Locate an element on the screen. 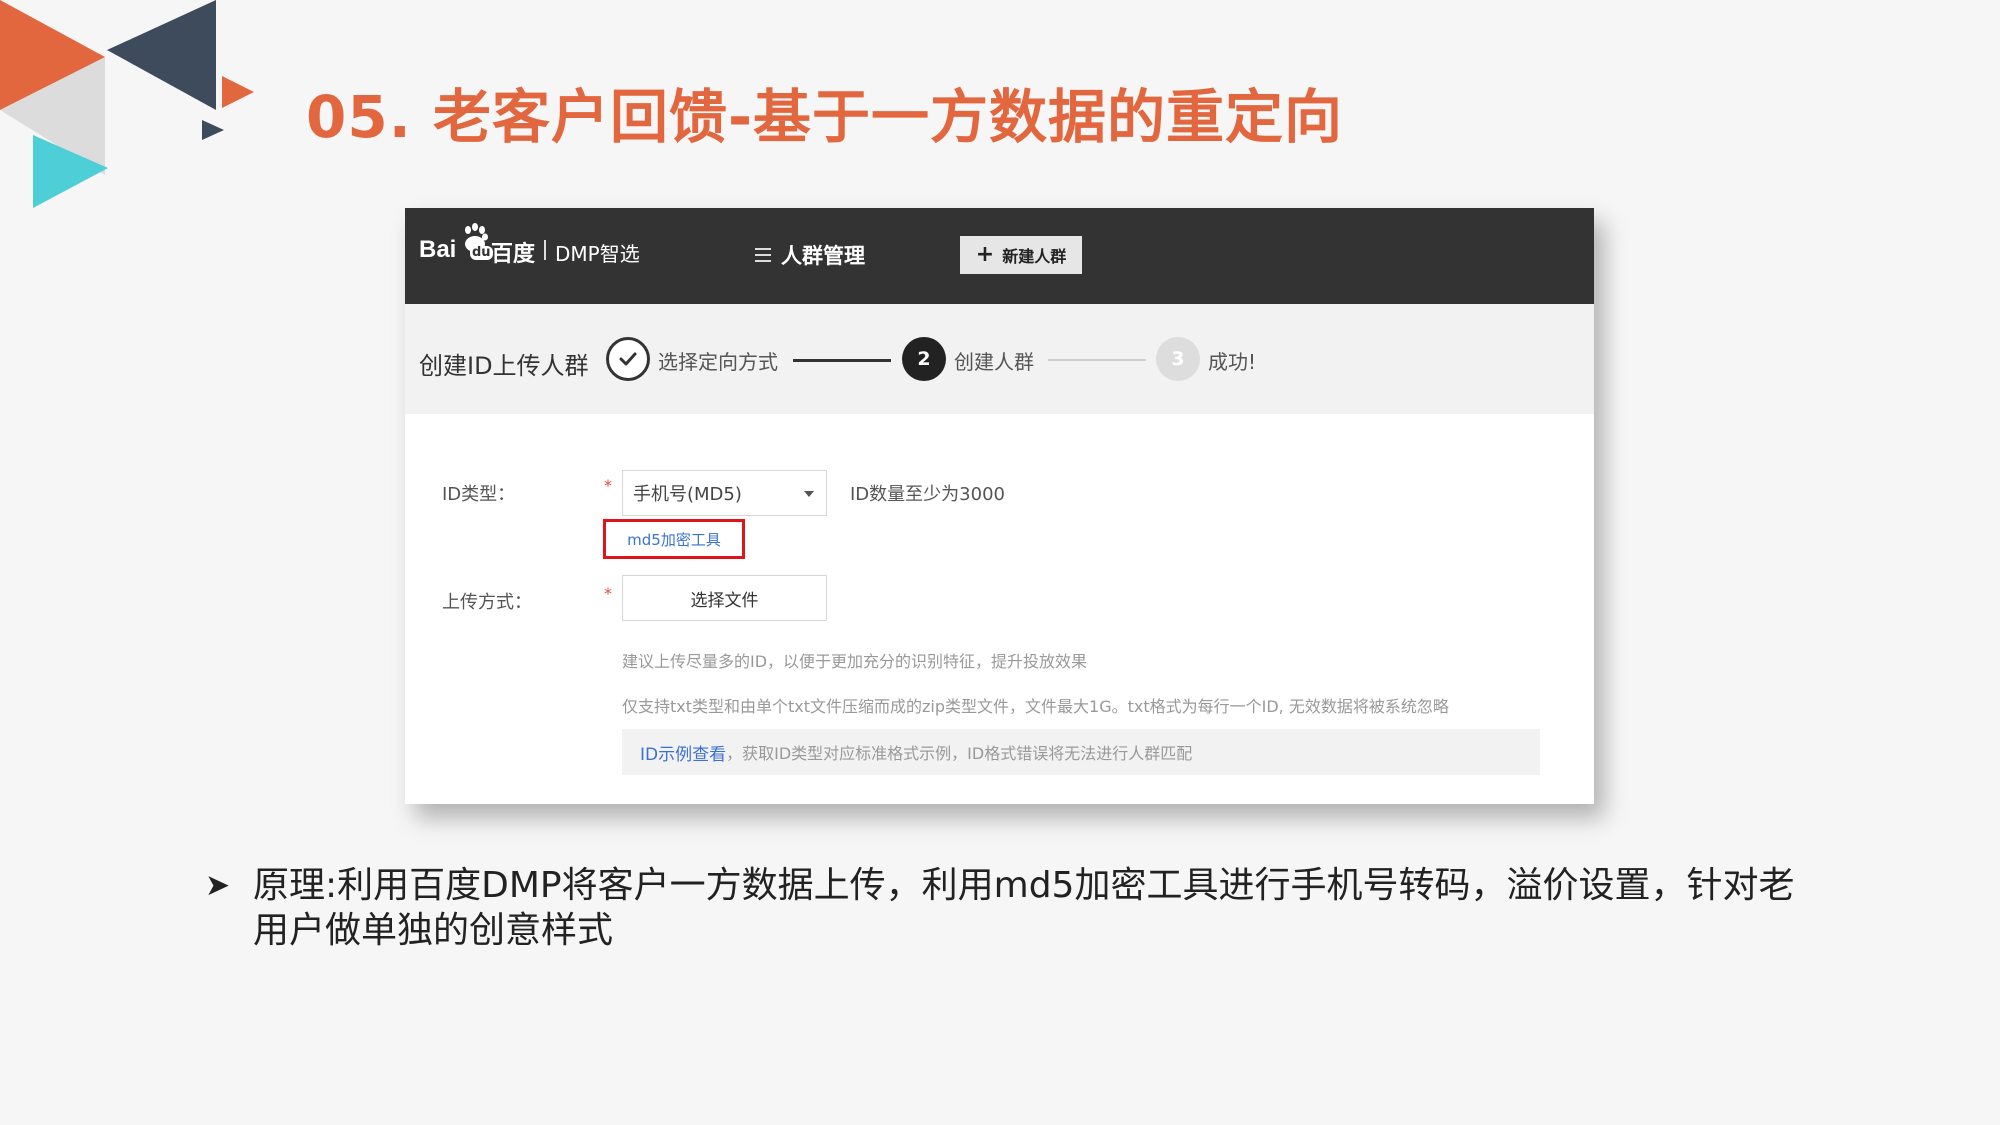 The image size is (2000, 1125). logo-divider is located at coordinates (545, 250).